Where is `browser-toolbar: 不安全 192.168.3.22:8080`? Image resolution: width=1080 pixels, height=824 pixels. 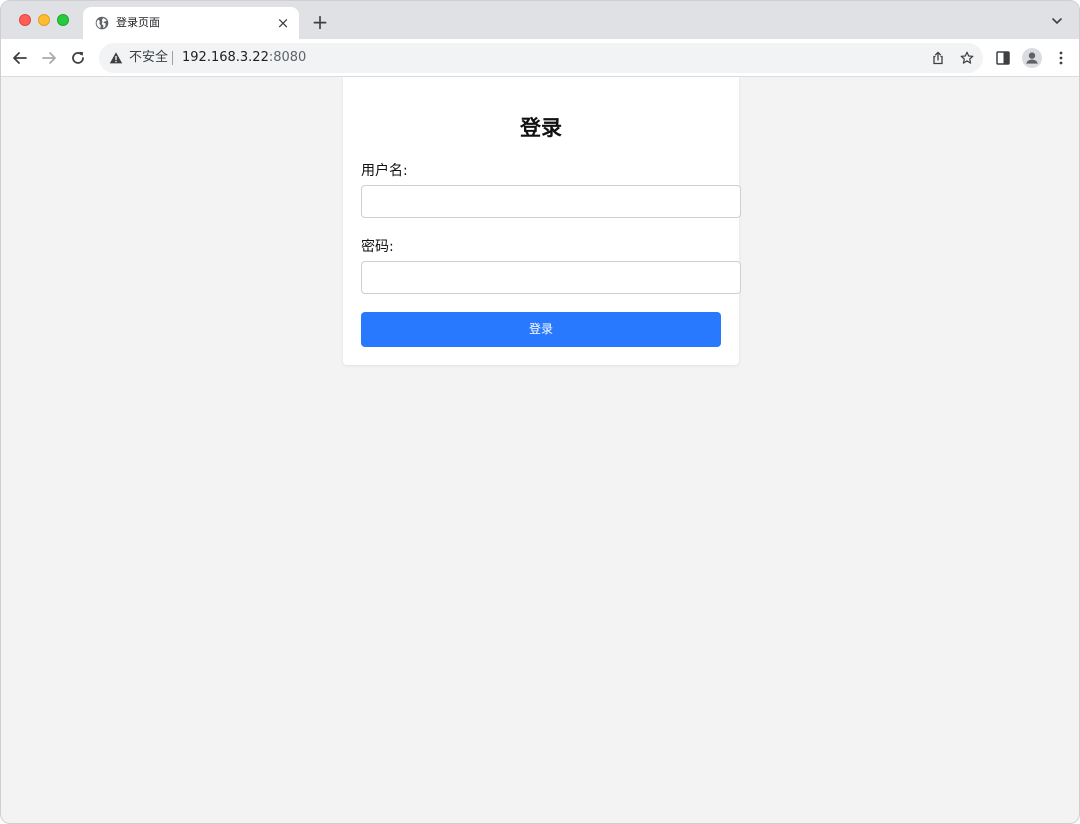
browser-toolbar: 不安全 192.168.3.22:8080 is located at coordinates (540, 58).